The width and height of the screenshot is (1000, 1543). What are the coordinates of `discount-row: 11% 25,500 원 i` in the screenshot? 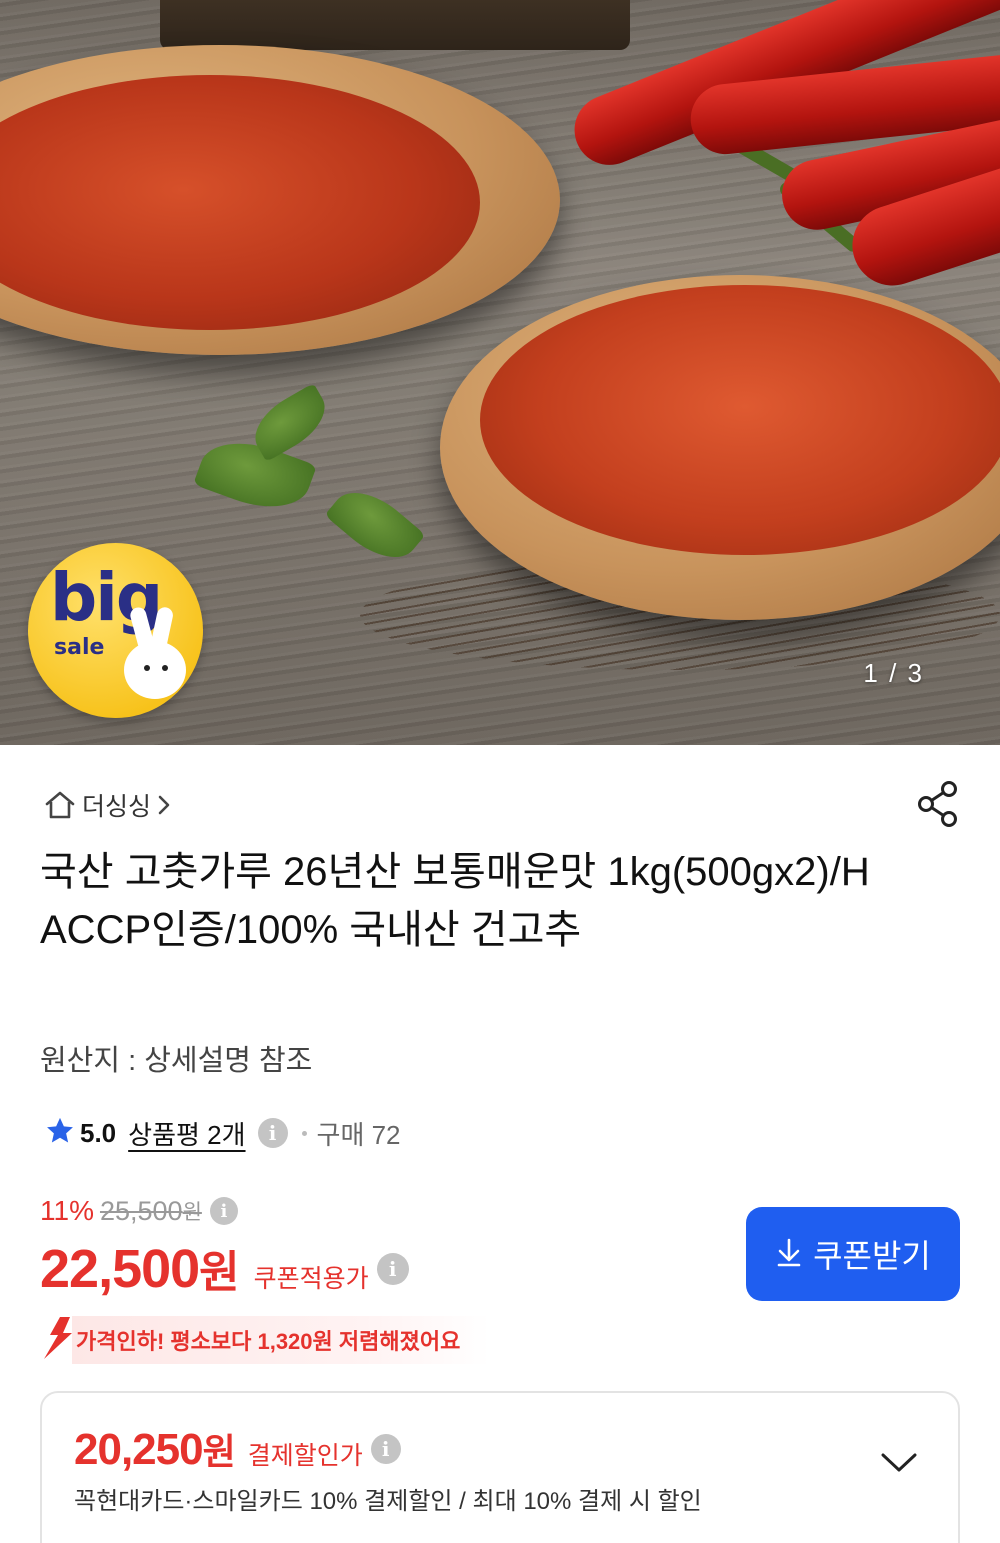 It's located at (139, 1211).